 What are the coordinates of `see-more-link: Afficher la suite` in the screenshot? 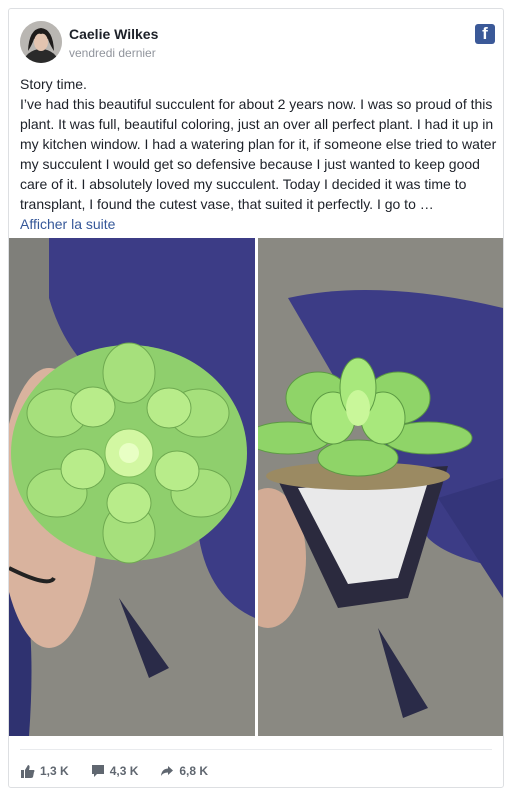 It's located at (67, 224).